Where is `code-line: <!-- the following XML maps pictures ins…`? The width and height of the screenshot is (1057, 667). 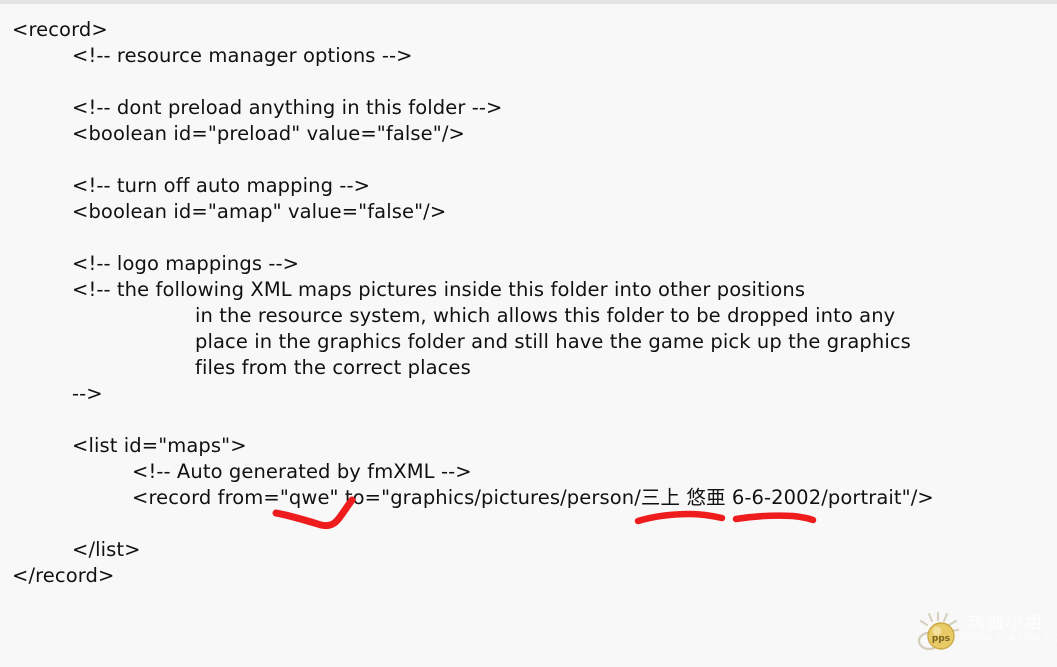
code-line: <!-- the following XML maps pictures ins… is located at coordinates (439, 289).